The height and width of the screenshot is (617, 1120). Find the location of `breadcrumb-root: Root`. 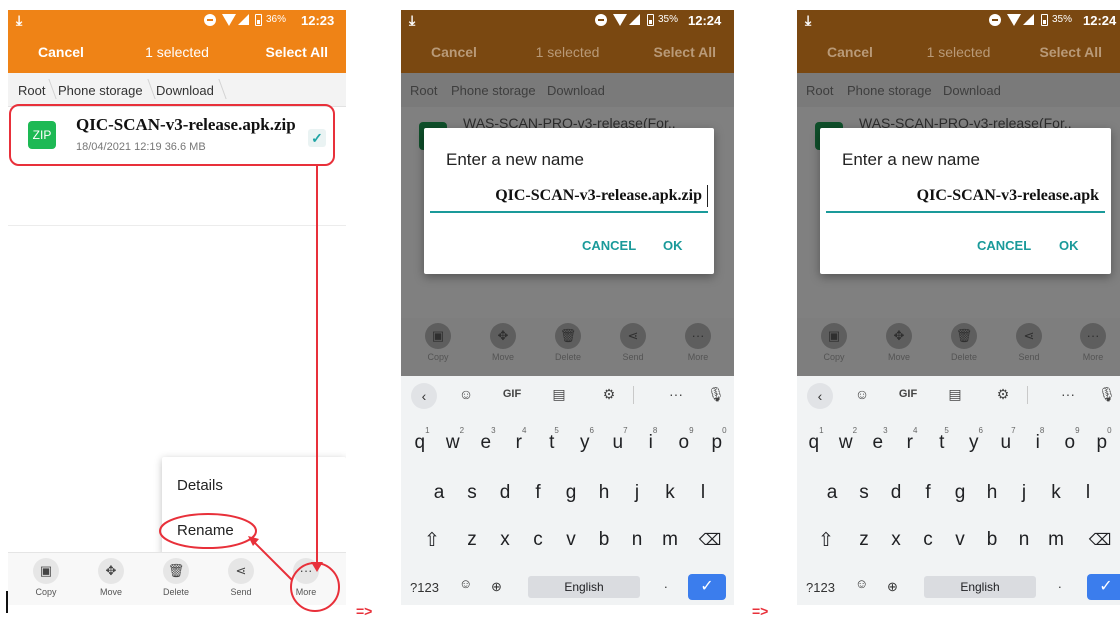

breadcrumb-root: Root is located at coordinates (423, 90).